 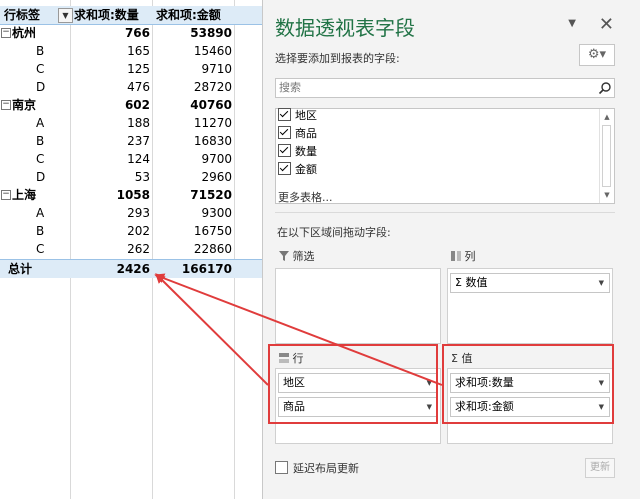 I want to click on close-icon: ✕, so click(x=606, y=24).